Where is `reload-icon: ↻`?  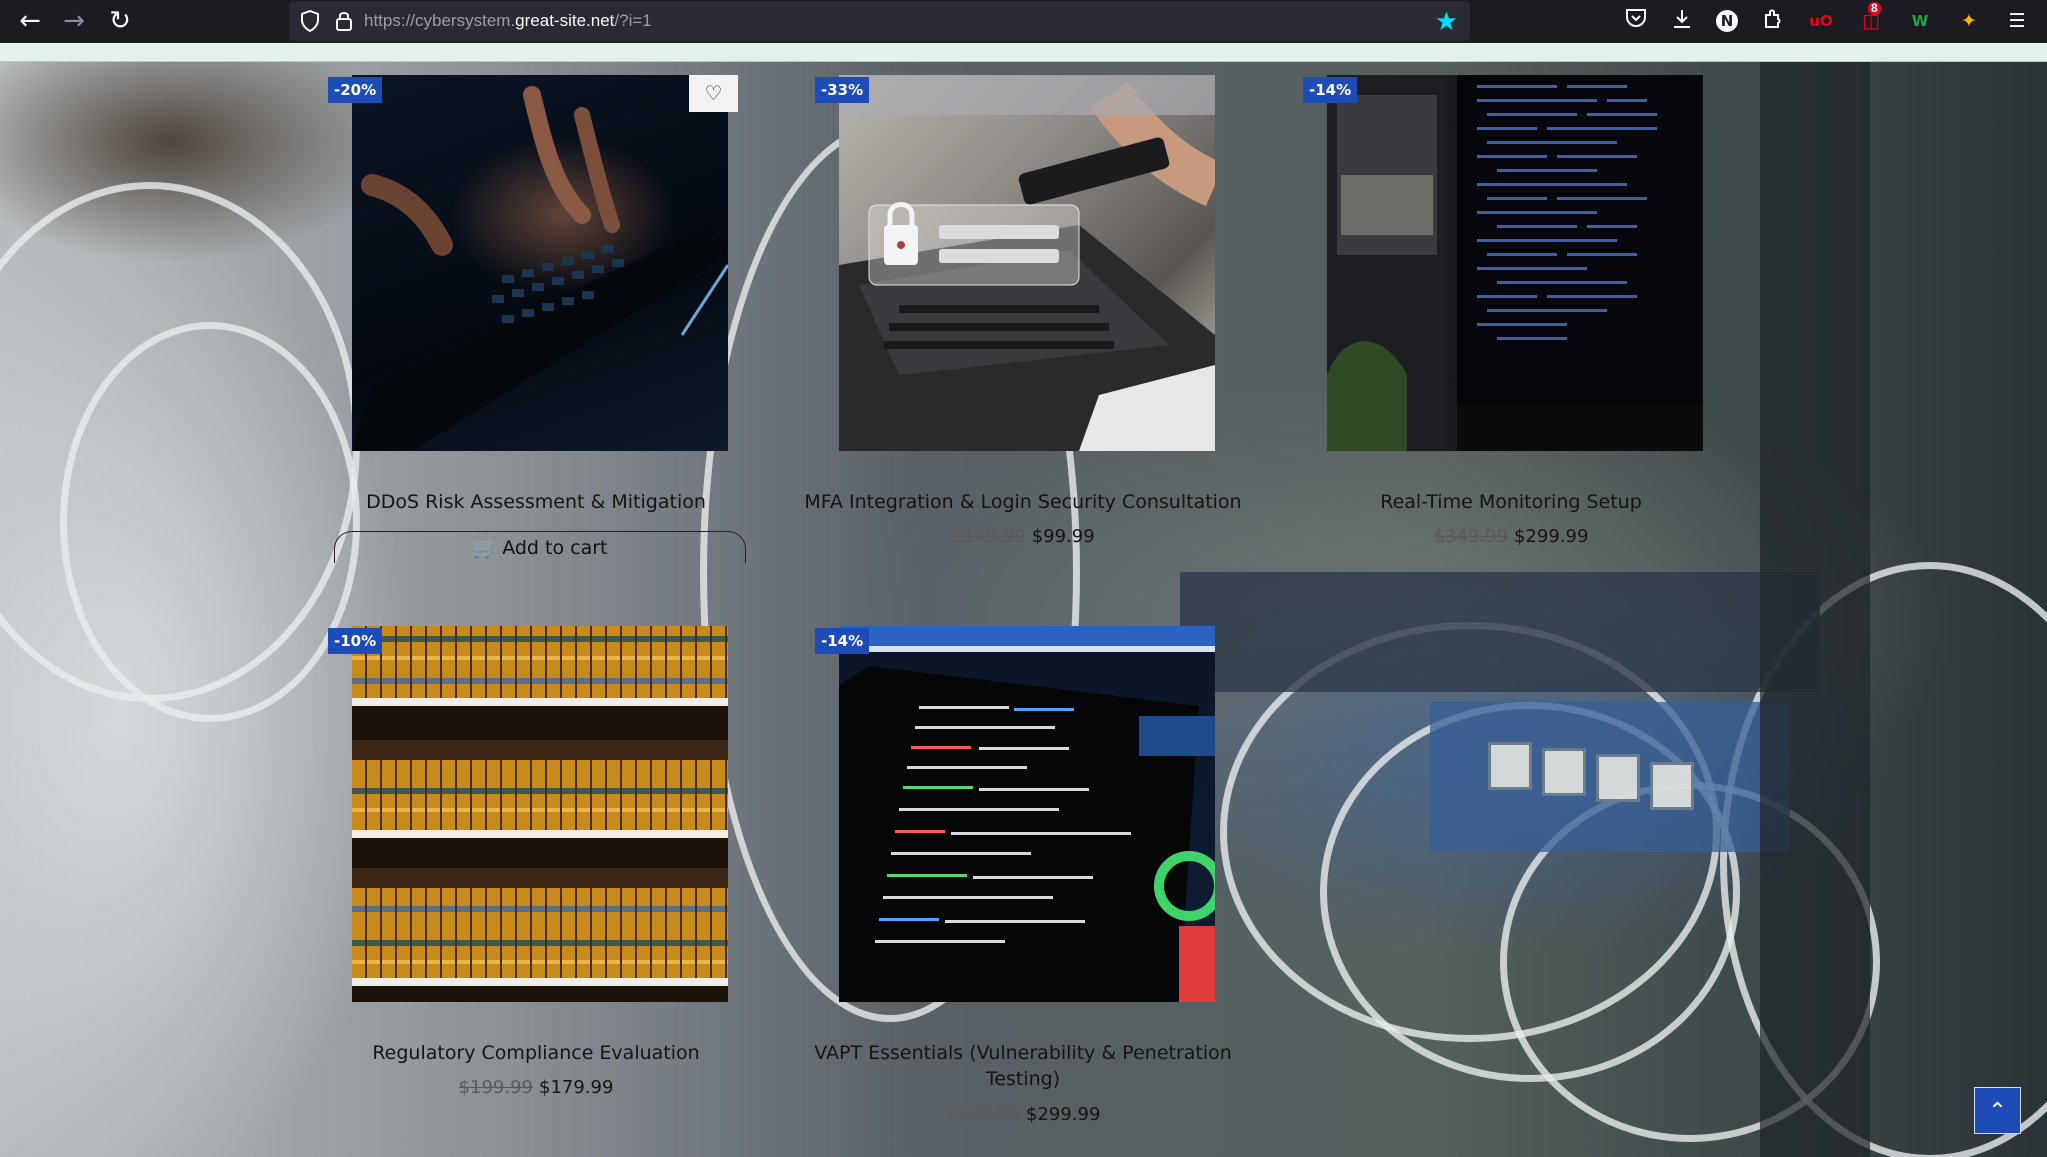
reload-icon: ↻ is located at coordinates (120, 21).